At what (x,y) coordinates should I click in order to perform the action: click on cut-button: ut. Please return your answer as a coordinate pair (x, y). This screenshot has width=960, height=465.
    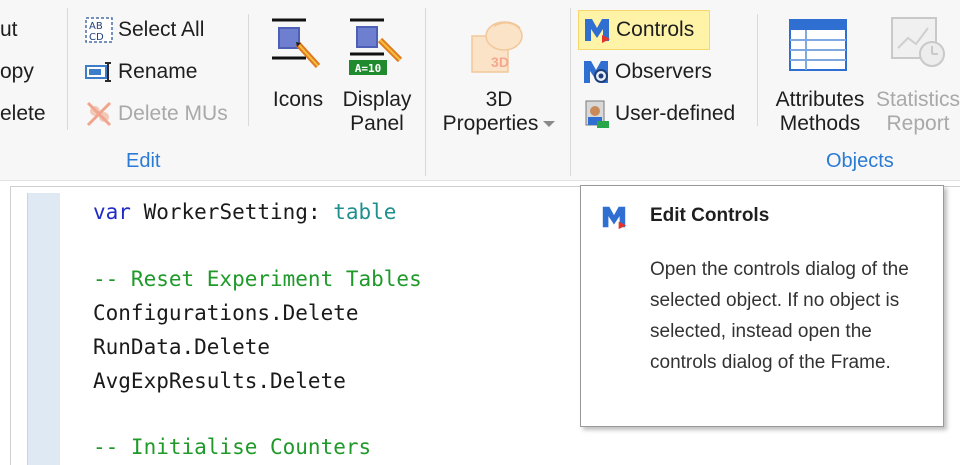
    Looking at the image, I should click on (9, 30).